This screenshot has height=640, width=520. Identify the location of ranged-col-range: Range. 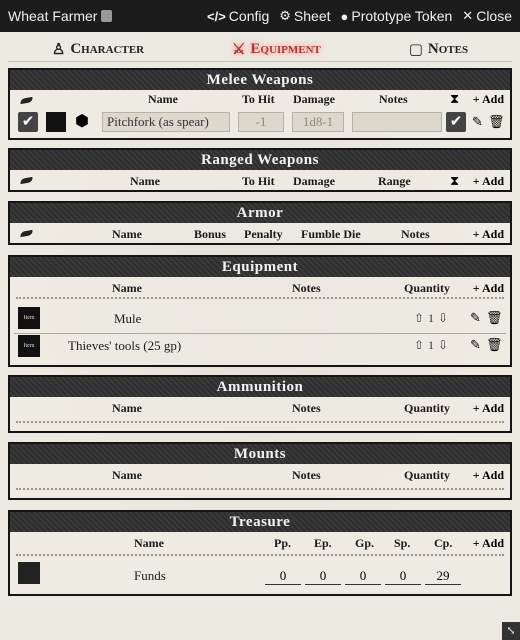
(394, 181).